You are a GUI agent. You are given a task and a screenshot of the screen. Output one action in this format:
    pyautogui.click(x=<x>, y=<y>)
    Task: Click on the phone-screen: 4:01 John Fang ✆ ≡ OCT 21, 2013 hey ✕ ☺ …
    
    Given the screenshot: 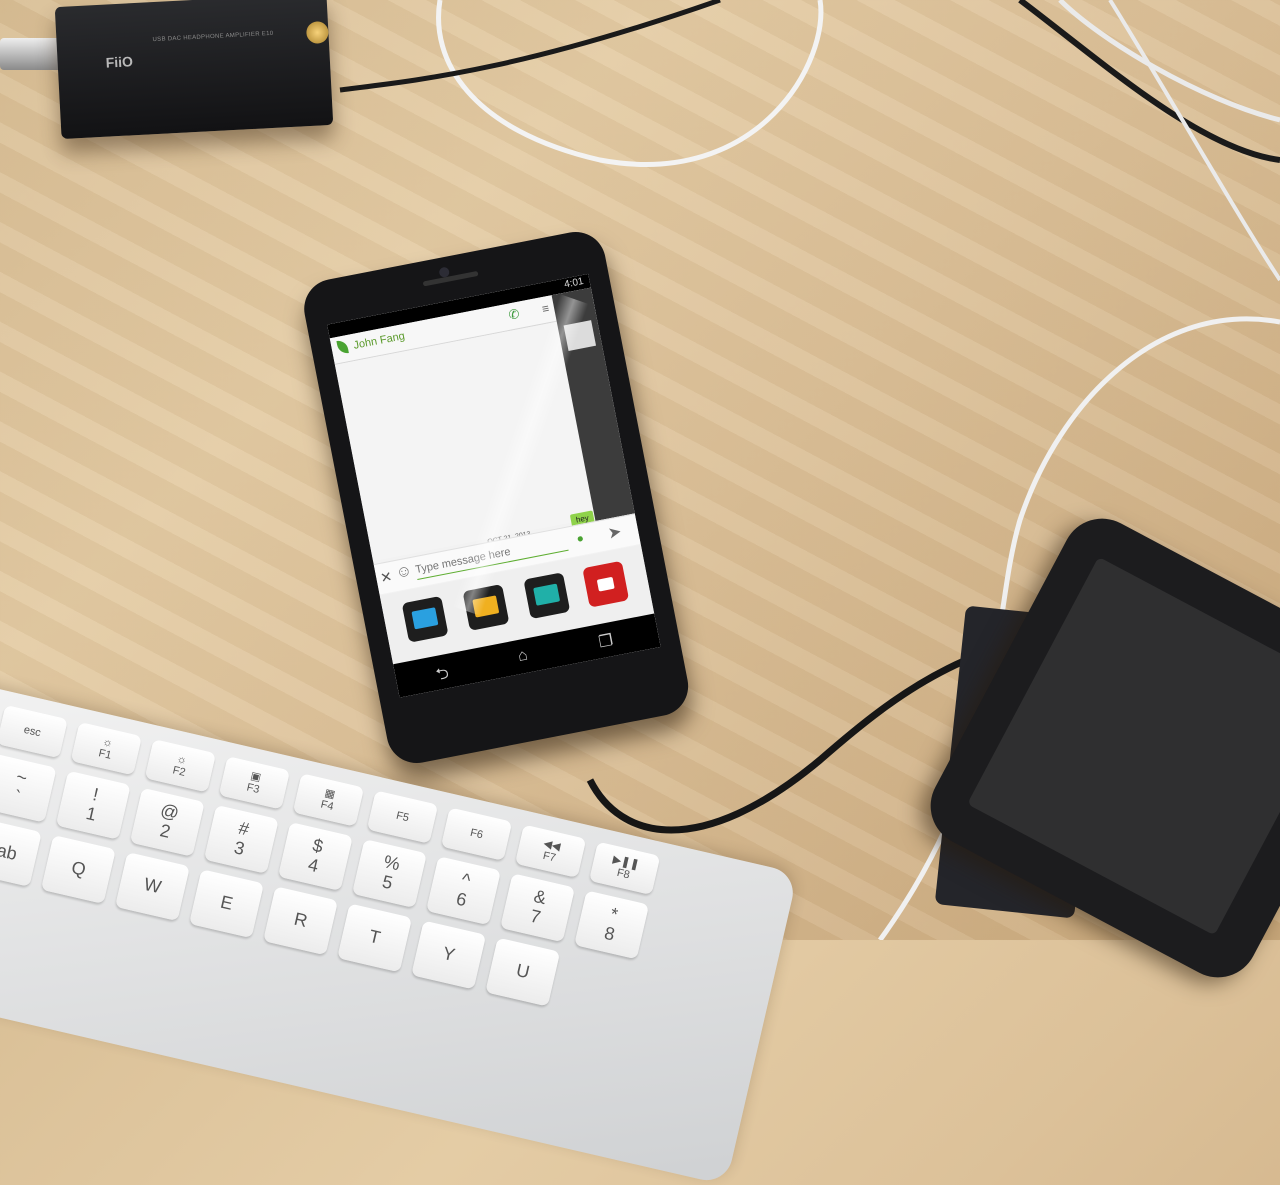 What is the action you would take?
    pyautogui.click(x=494, y=485)
    